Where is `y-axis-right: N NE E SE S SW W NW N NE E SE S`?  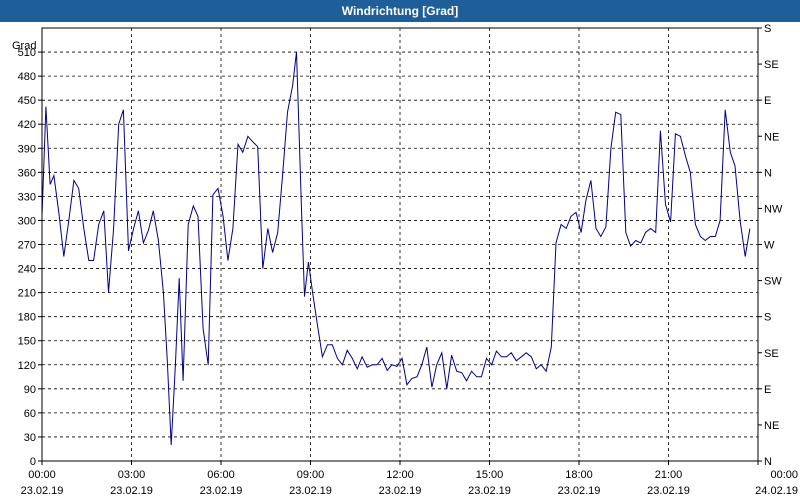
y-axis-right: N NE E SE S SW W NW N NE E SE S is located at coordinates (770, 245).